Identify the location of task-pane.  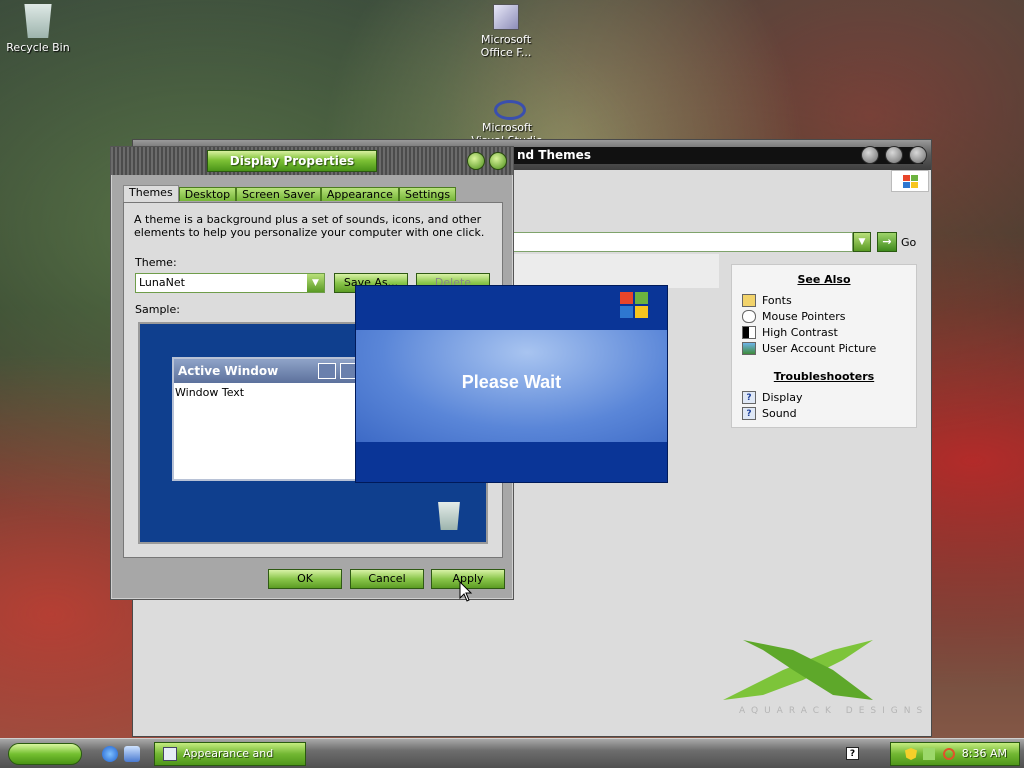
(616, 271).